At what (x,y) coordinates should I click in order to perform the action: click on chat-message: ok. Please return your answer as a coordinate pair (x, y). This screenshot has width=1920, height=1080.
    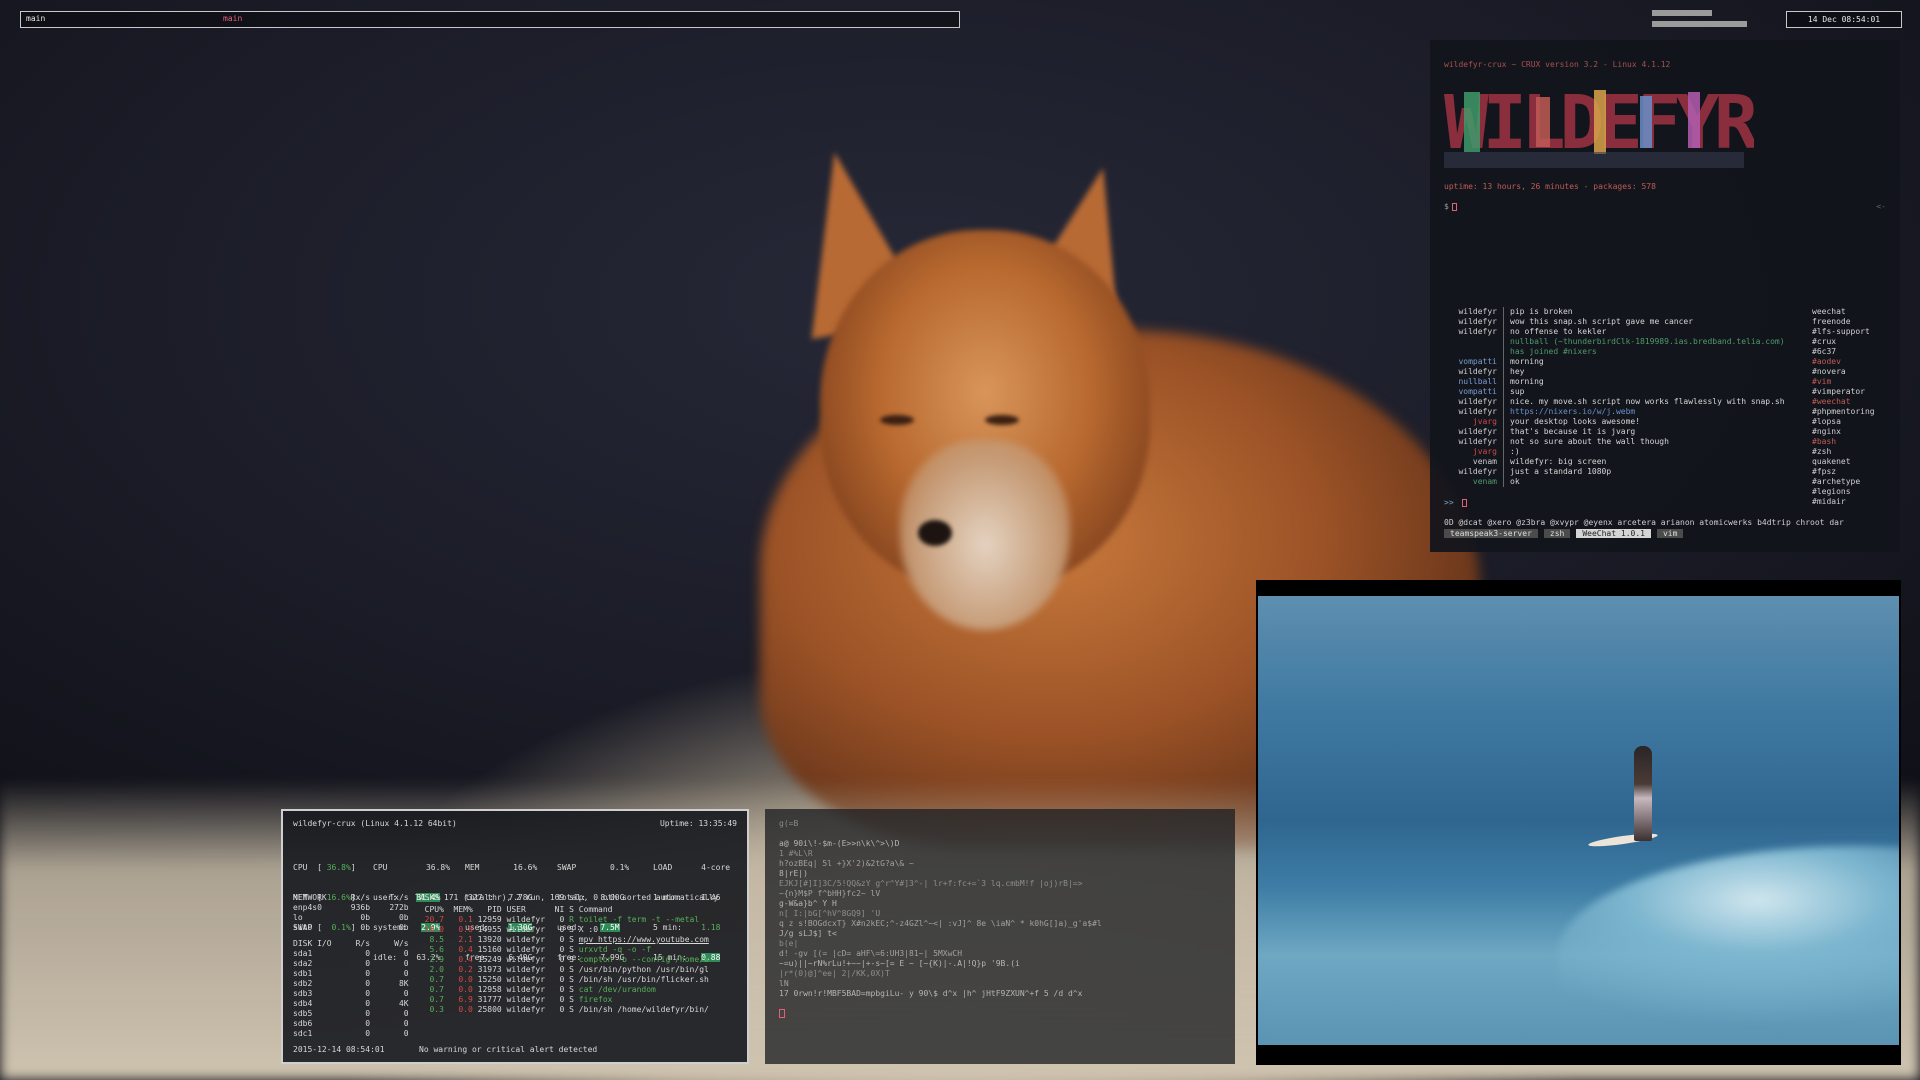
    Looking at the image, I should click on (1515, 481).